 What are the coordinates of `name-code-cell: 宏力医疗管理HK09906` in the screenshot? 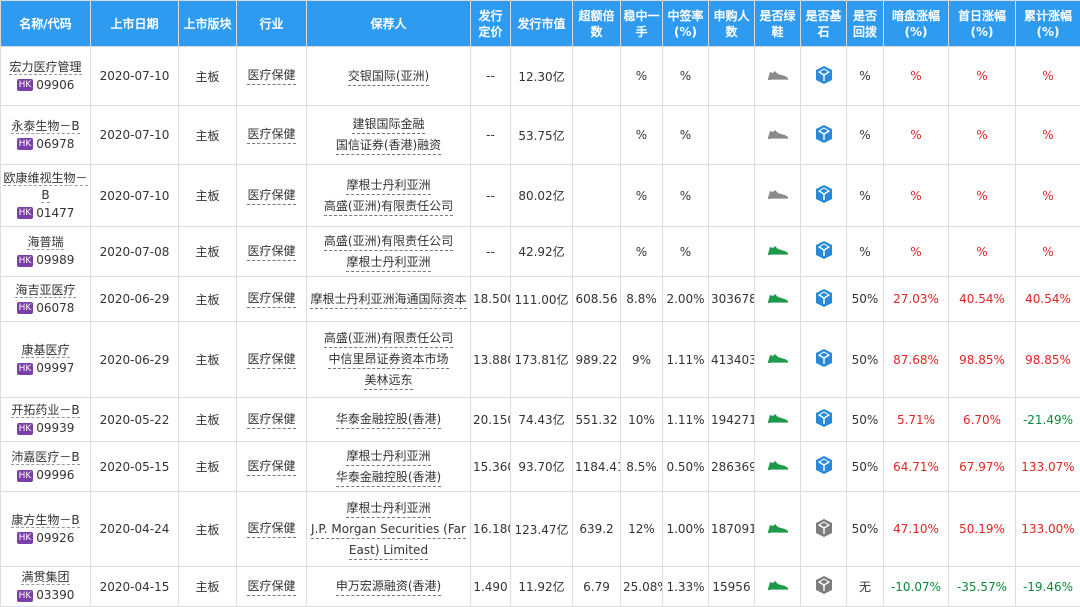 It's located at (46, 76).